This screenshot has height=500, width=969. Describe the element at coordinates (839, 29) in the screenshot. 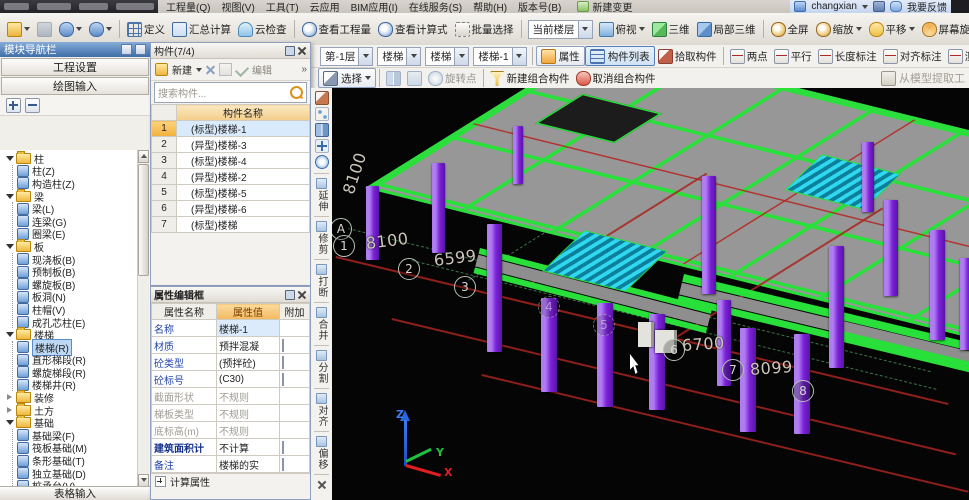

I see `zoom-view-icon: 缩放` at that location.